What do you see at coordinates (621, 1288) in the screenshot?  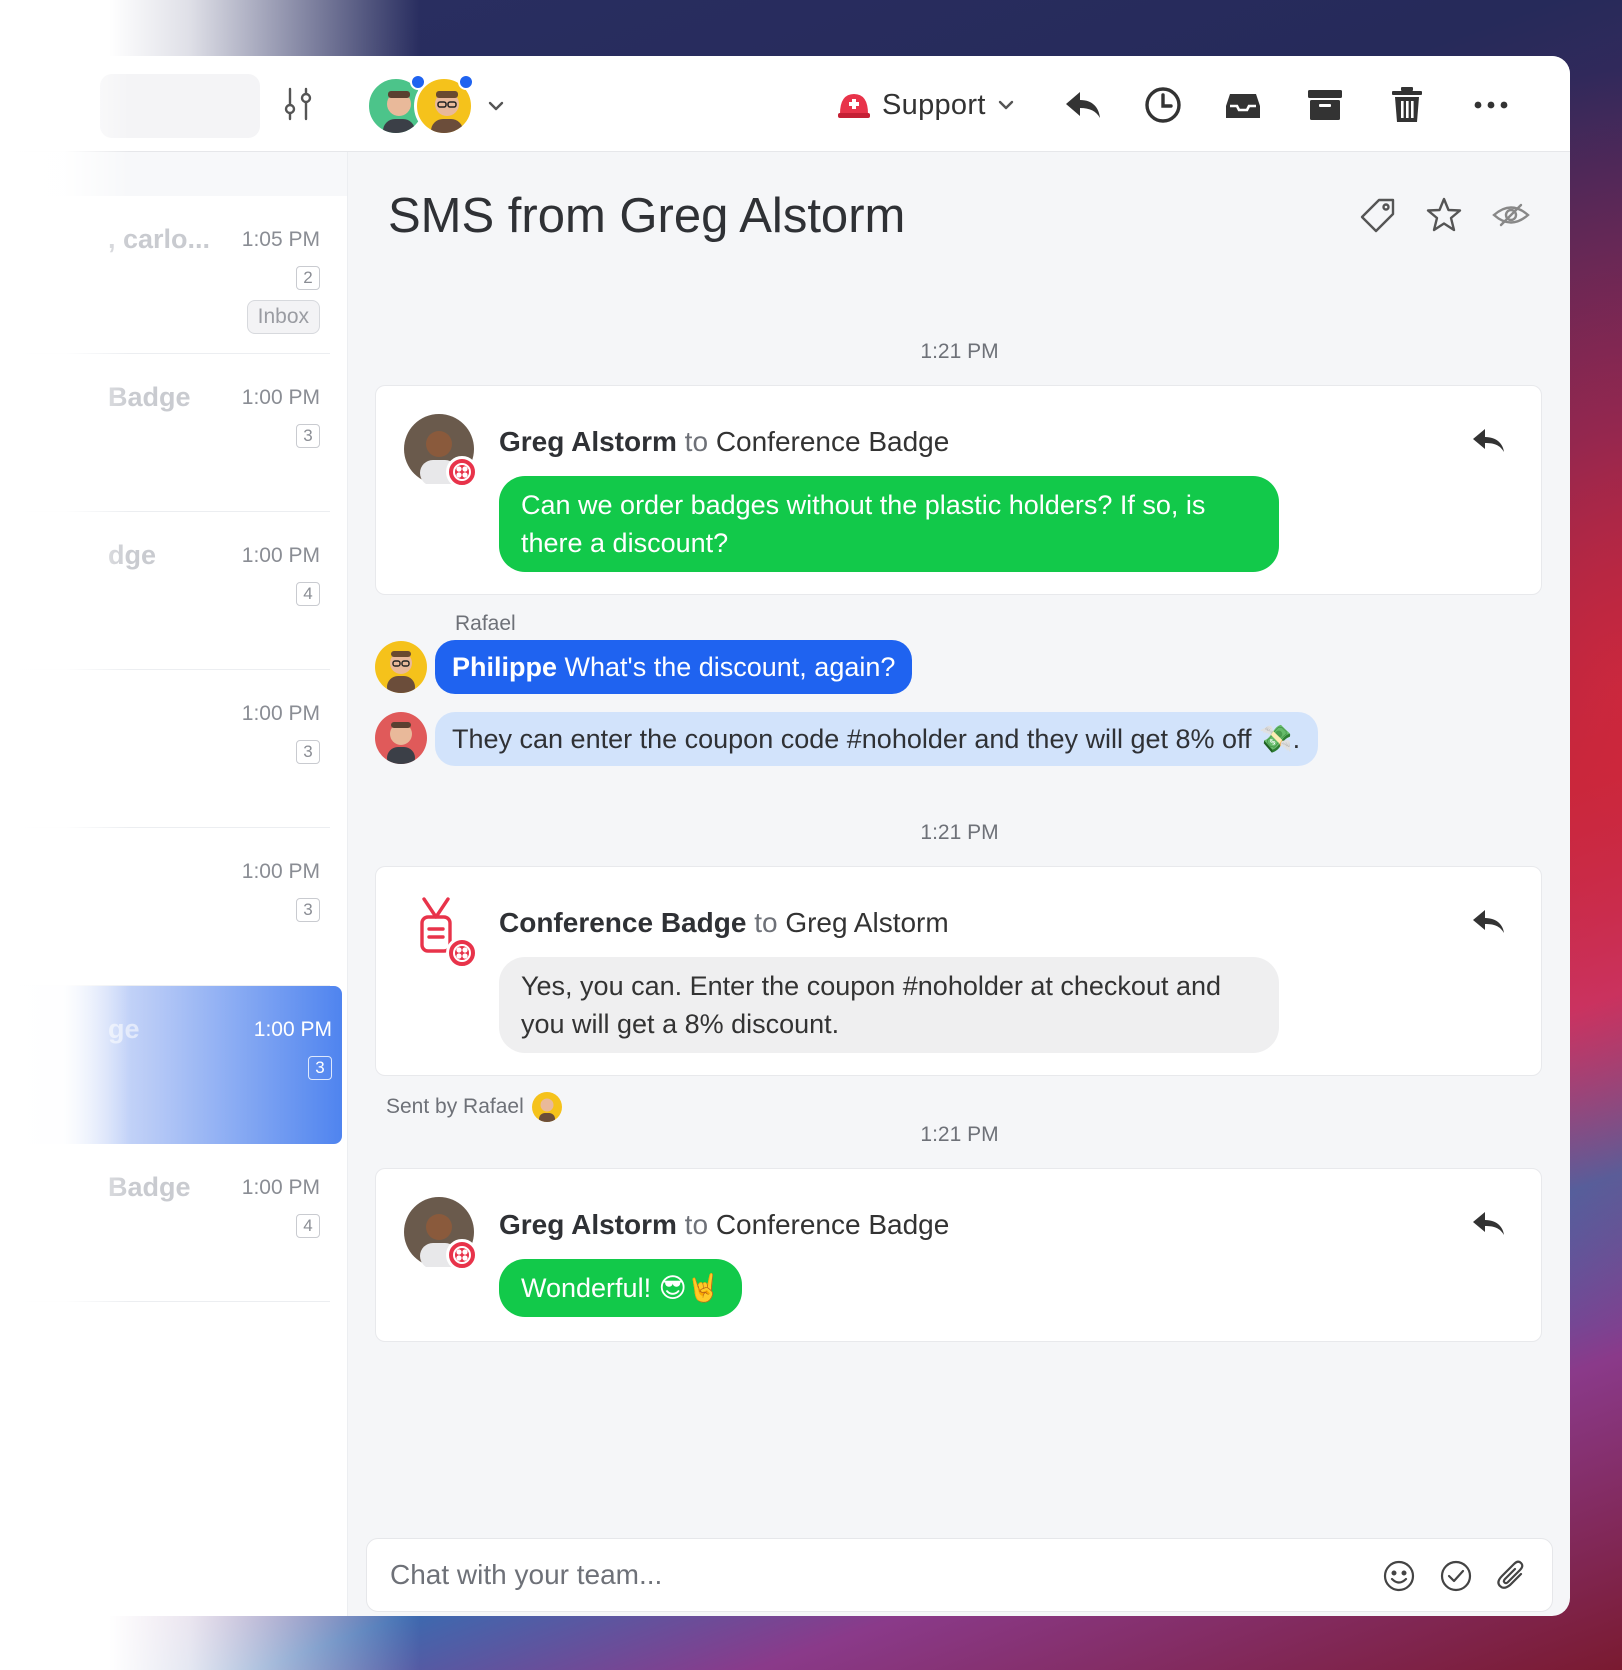 I see `sms-bubble-inbound: Wonderful! 😎🤘` at bounding box center [621, 1288].